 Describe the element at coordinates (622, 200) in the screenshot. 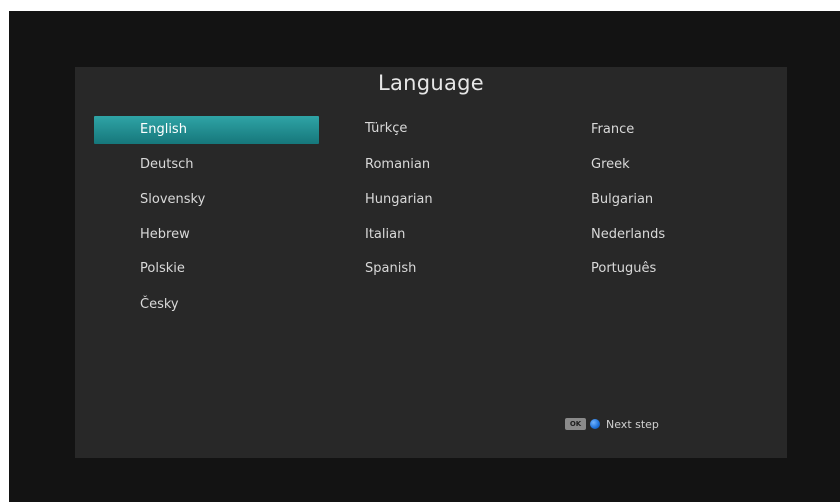

I see `language-option-bulgarian: Bulgarian` at that location.